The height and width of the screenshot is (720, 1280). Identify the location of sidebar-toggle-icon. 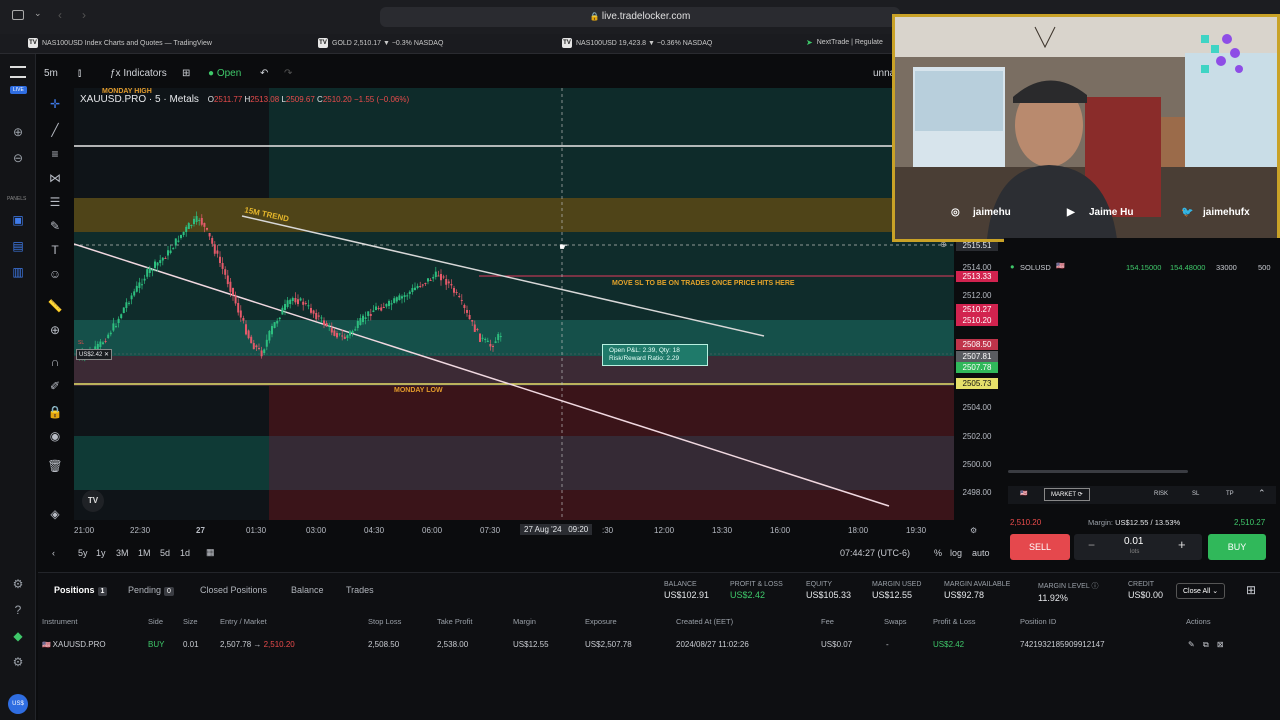
(18, 15).